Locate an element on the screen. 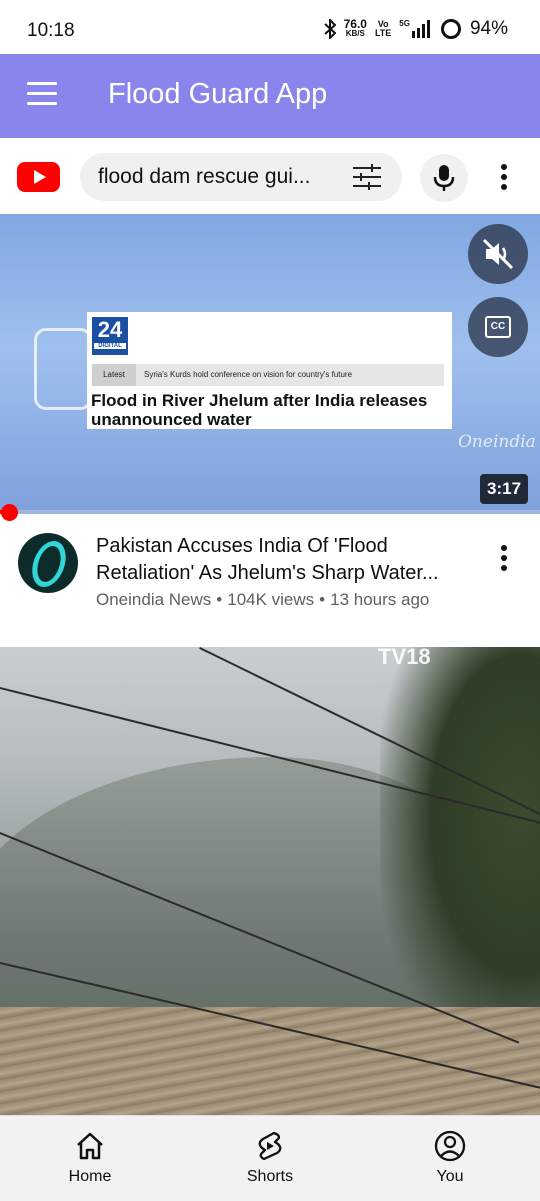 This screenshot has width=540, height=1201. upload-age: 13 hours ago is located at coordinates (380, 599).